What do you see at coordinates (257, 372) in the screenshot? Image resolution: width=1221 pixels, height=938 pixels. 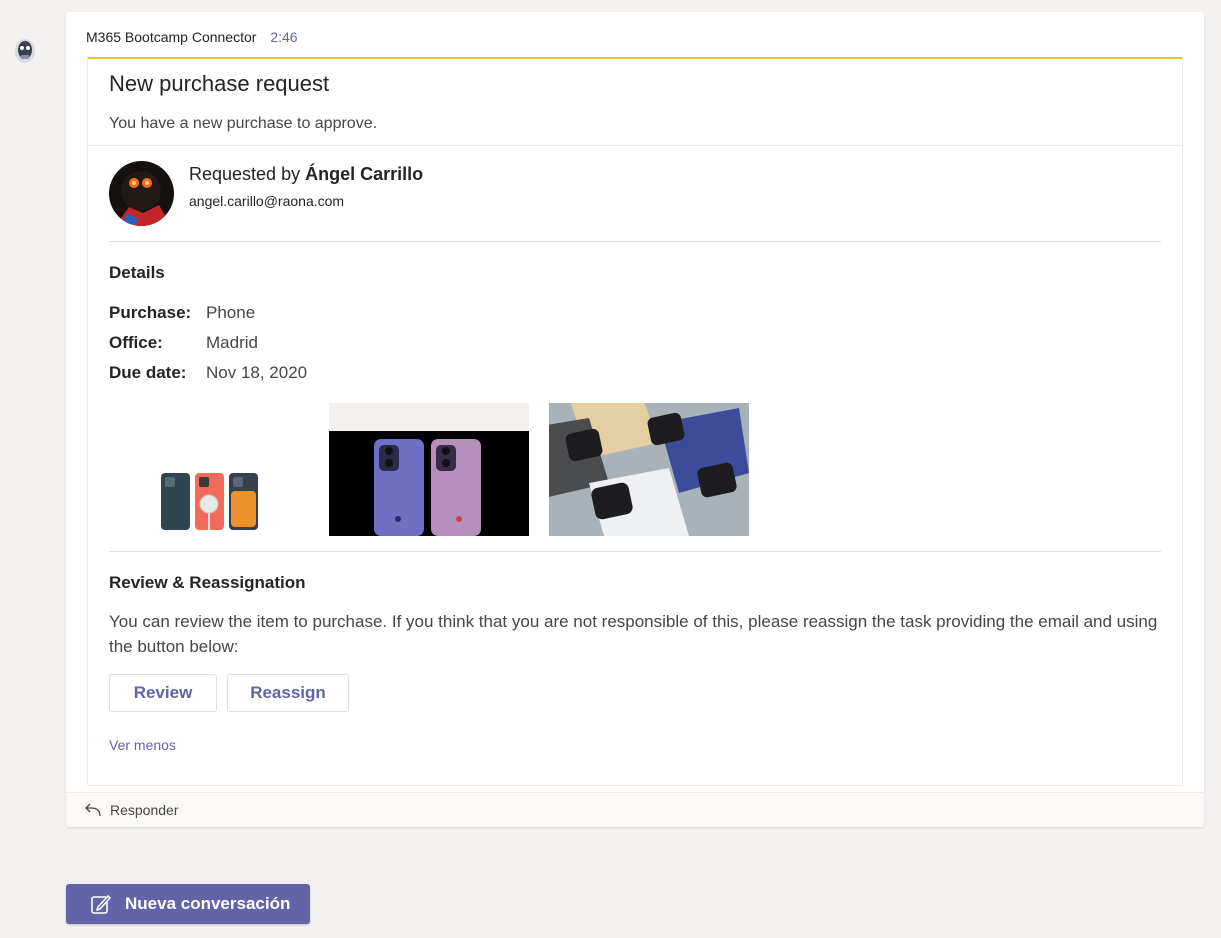 I see `fact-value-due-date: Nov 18, 2020` at bounding box center [257, 372].